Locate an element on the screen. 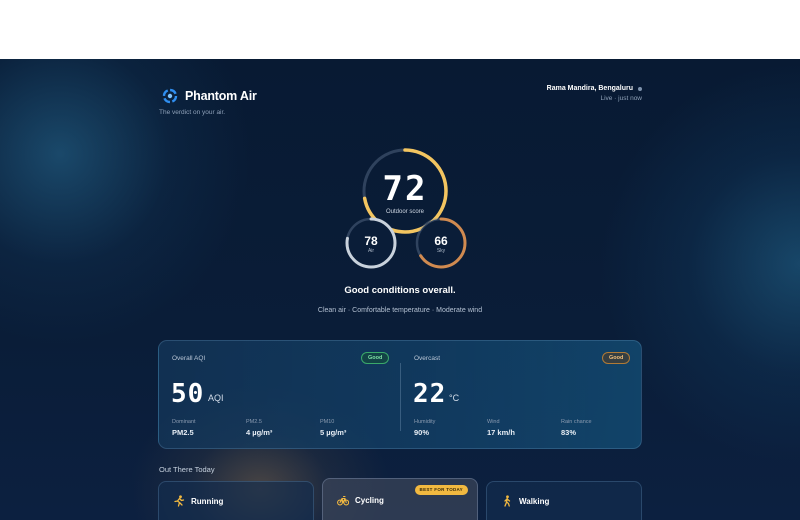 The height and width of the screenshot is (520, 800). live-dot-icon is located at coordinates (640, 88).